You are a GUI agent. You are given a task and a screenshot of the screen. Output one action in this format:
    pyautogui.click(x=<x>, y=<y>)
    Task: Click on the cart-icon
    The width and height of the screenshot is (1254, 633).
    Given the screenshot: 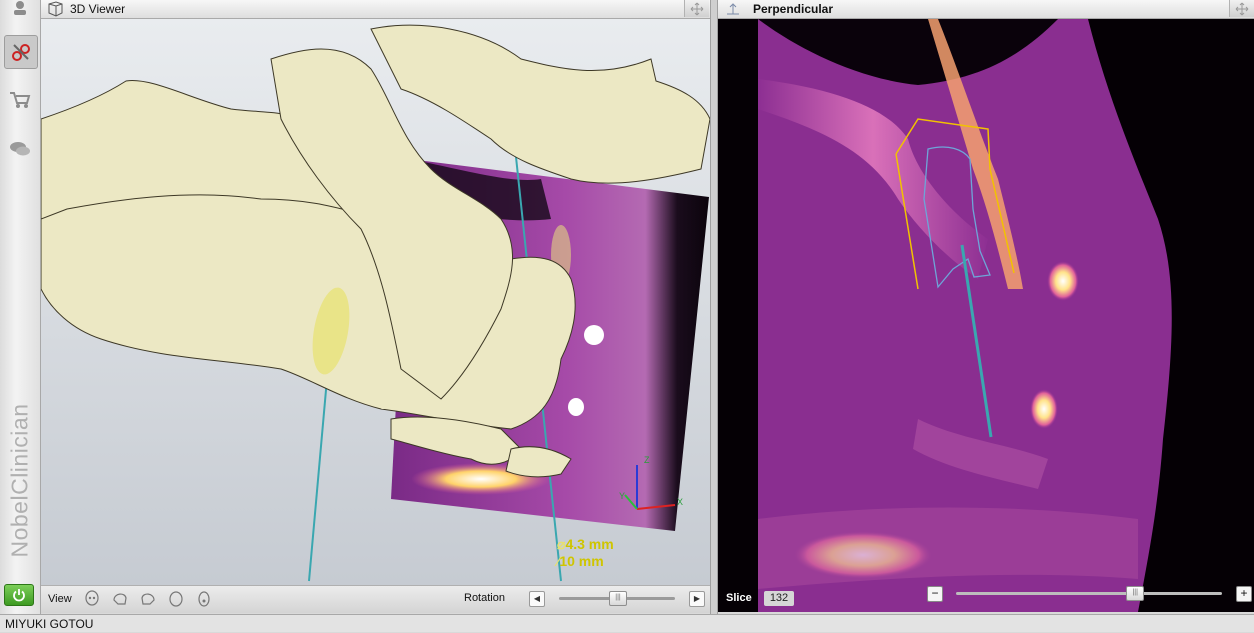 What is the action you would take?
    pyautogui.click(x=20, y=100)
    